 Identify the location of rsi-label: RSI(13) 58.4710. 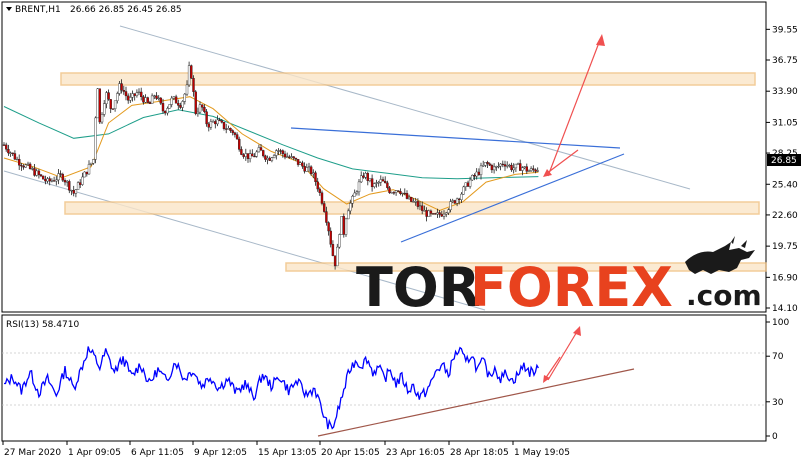
(42, 325).